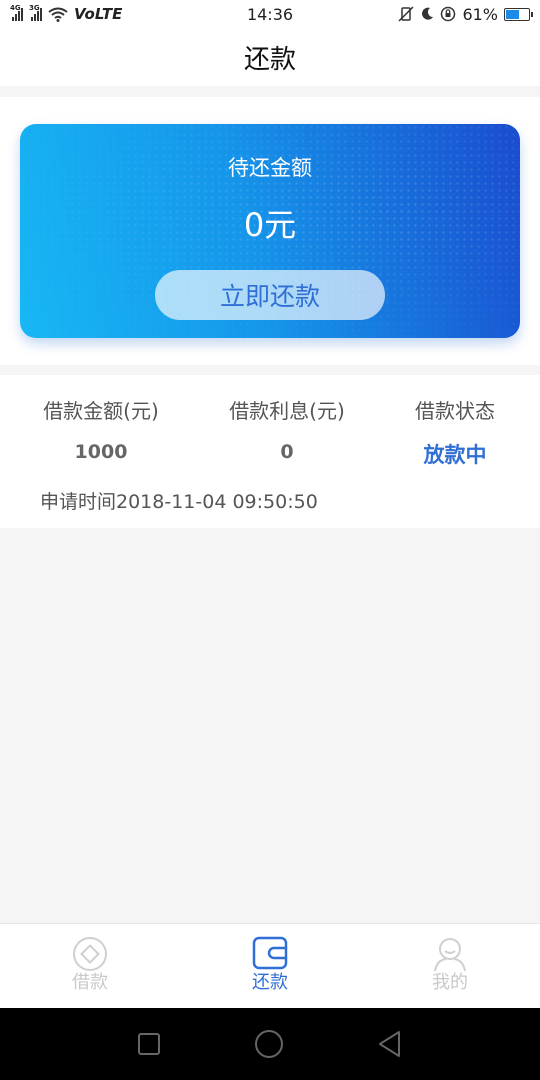 The image size is (540, 1080). I want to click on signal-icon: 3G, so click(35, 12).